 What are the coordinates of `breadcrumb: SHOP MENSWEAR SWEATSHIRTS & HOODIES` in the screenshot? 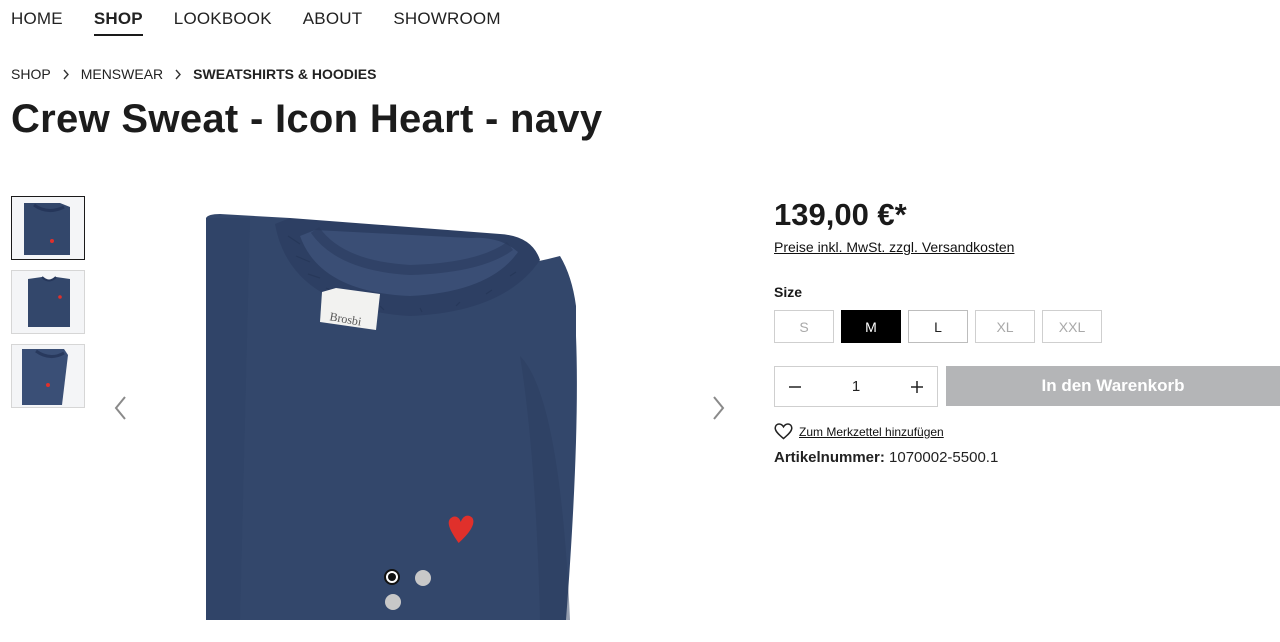 It's located at (193, 74).